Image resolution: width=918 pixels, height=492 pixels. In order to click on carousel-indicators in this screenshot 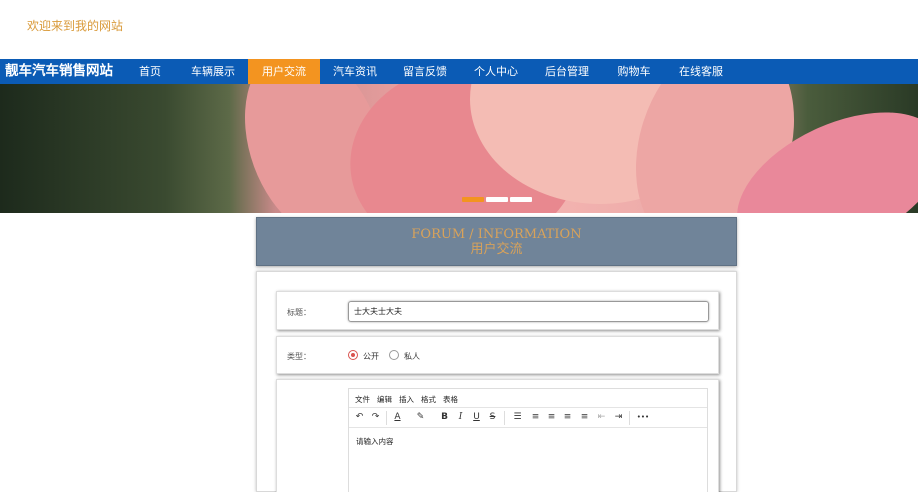, I will do `click(497, 199)`.